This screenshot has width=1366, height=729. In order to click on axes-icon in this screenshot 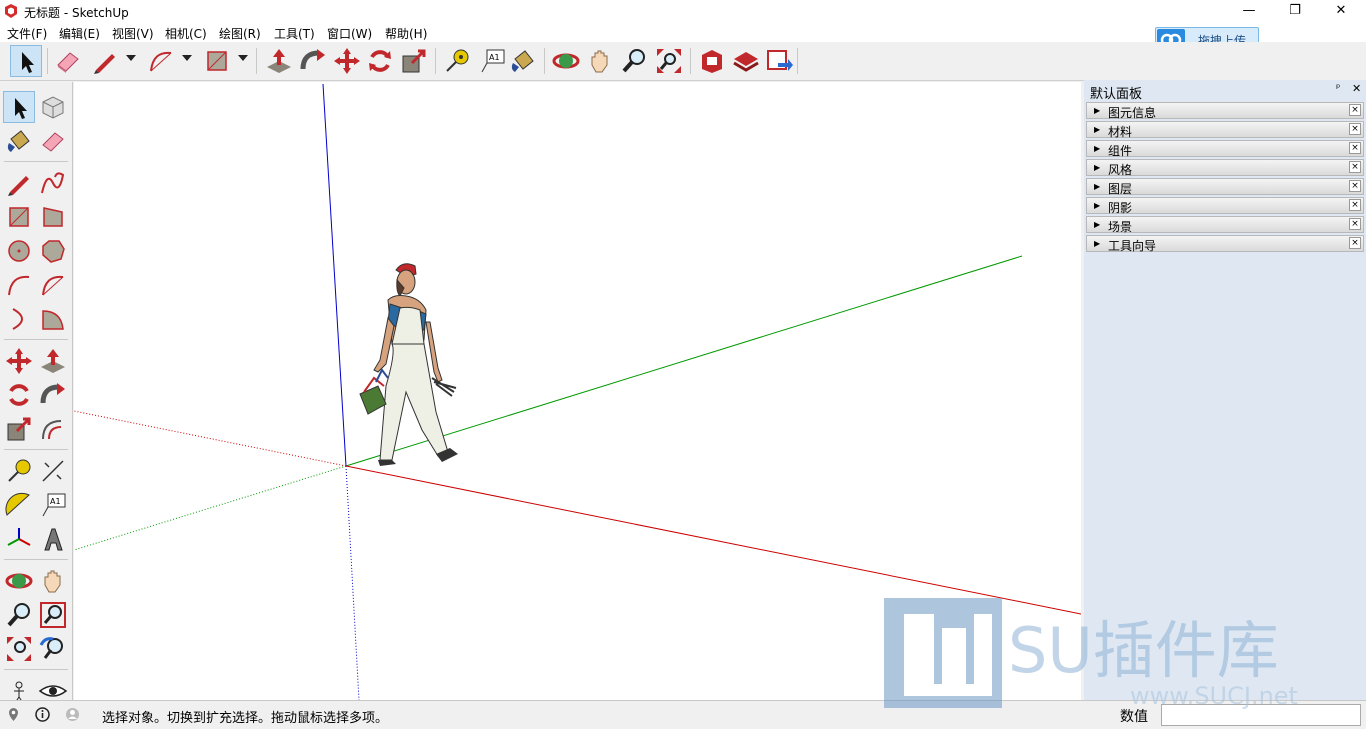, I will do `click(19, 537)`.